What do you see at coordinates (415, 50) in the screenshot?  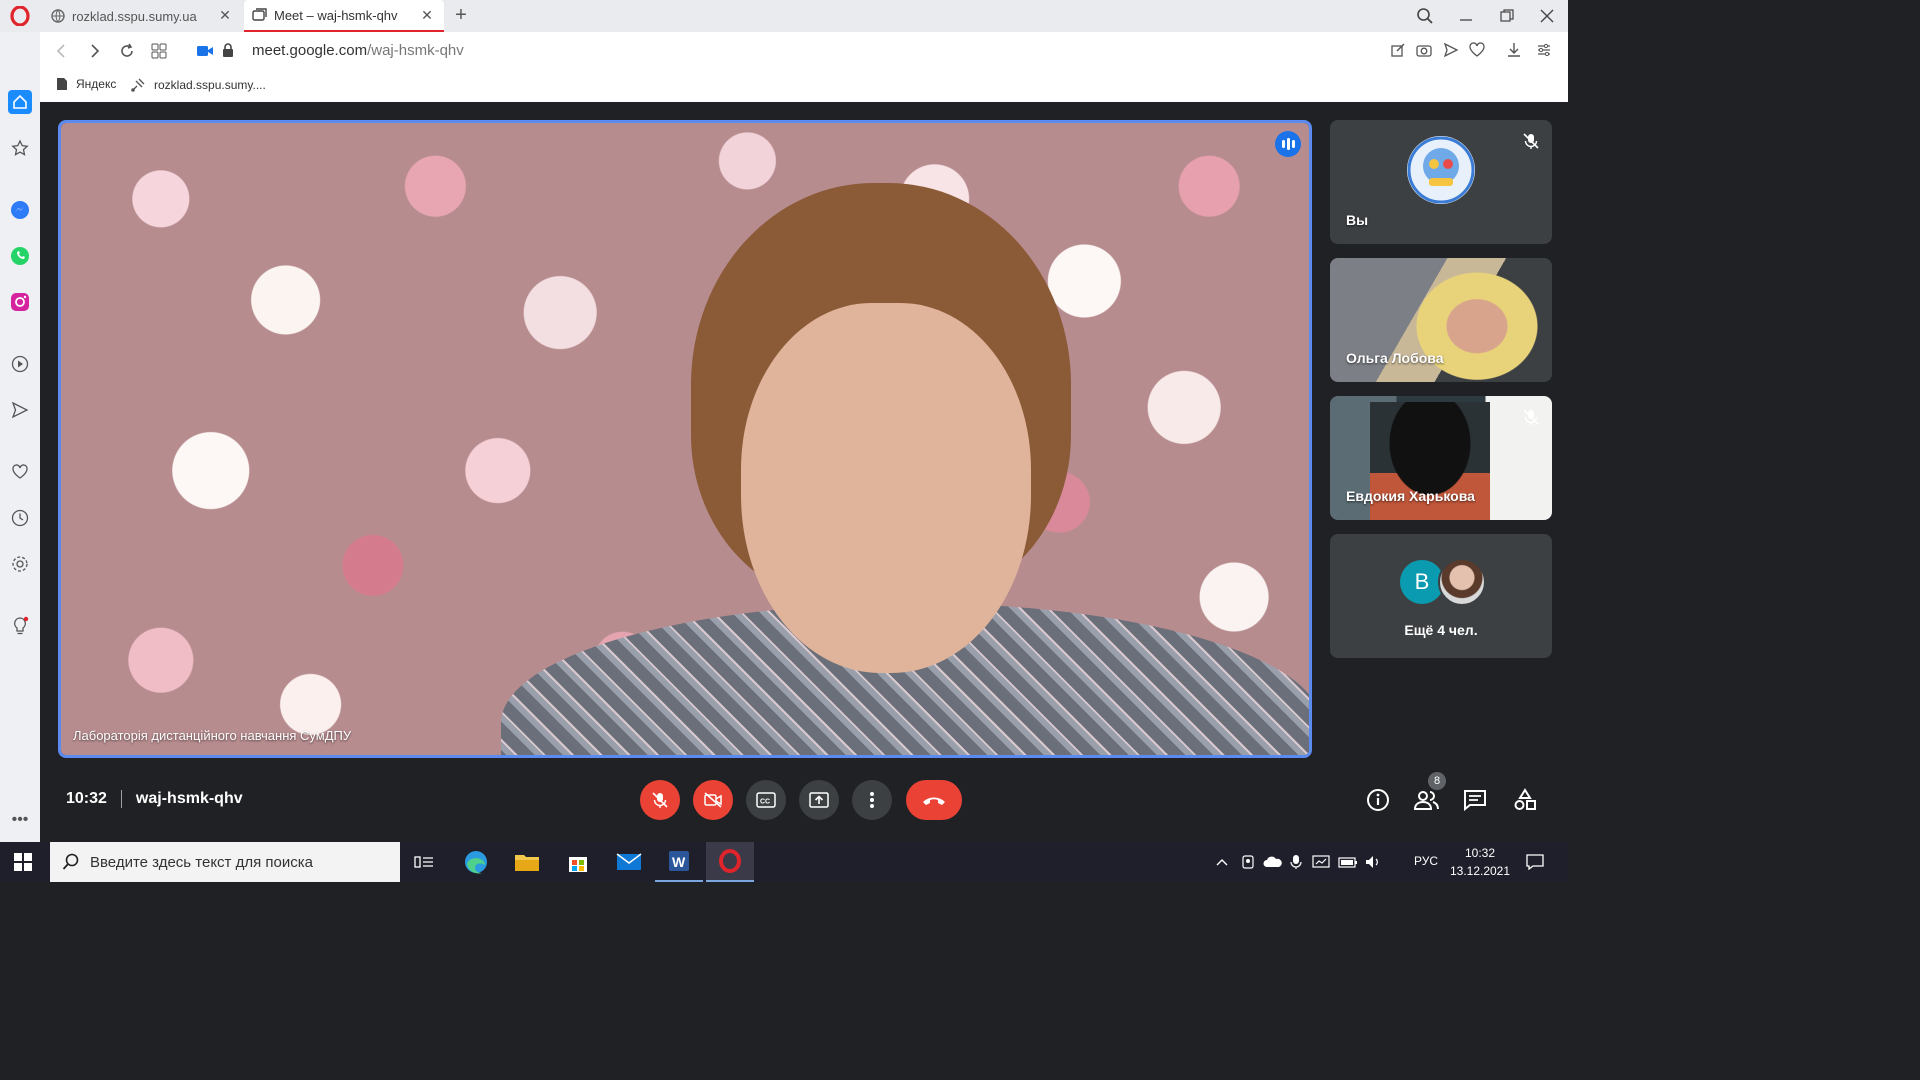 I see `url-path: /waj-hsmk-qhv` at bounding box center [415, 50].